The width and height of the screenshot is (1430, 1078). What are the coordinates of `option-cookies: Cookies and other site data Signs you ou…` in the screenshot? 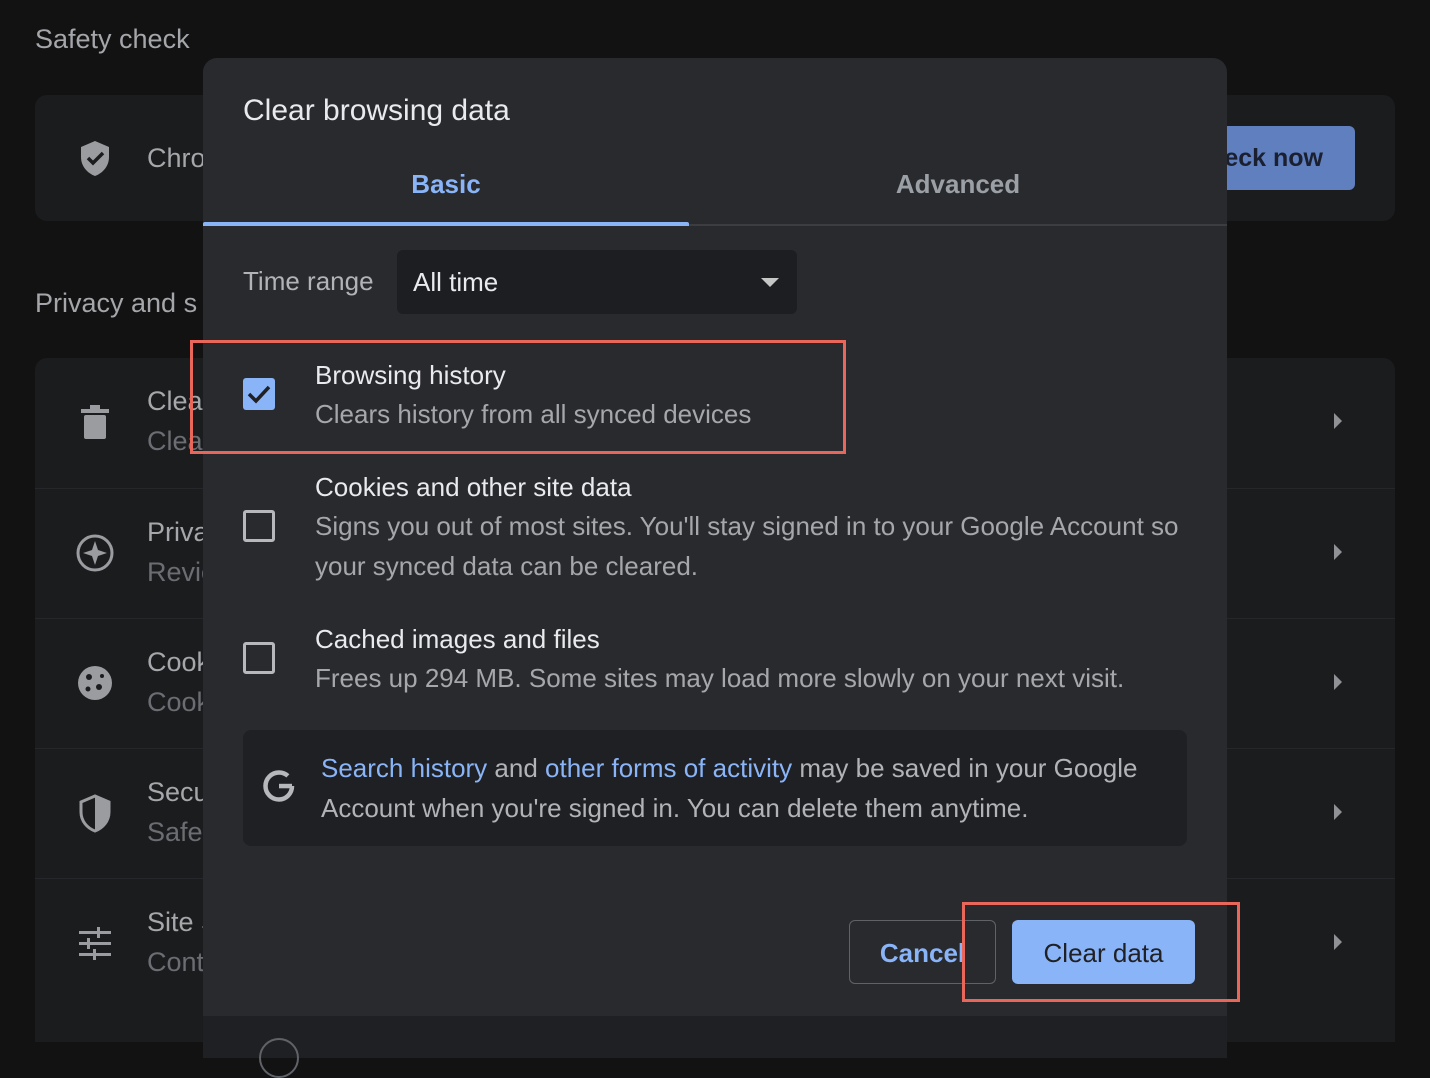 It's located at (715, 531).